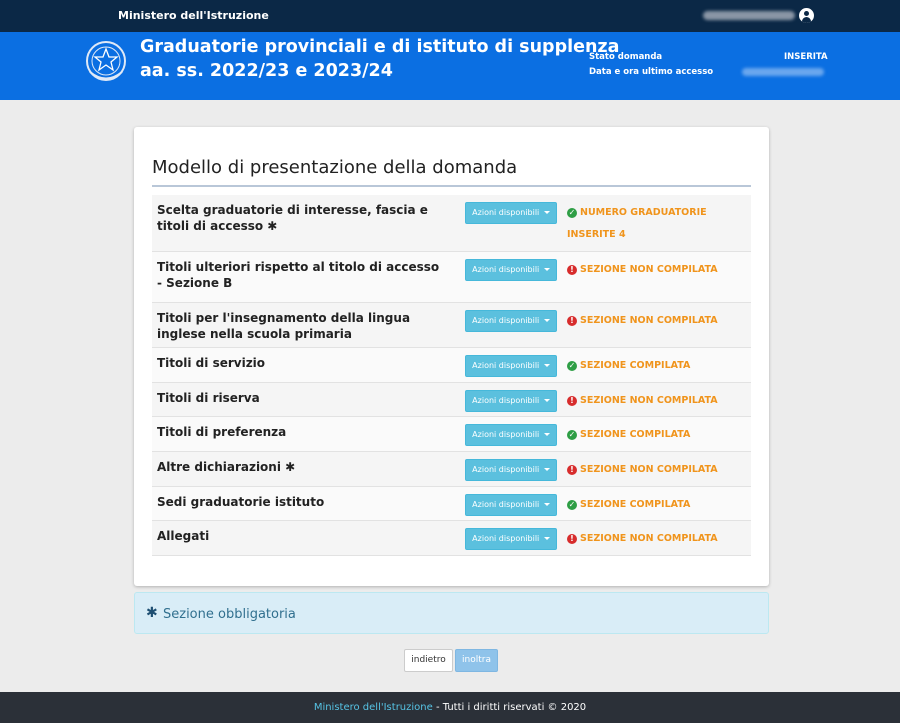  I want to click on page-title: Modello di presentazione della domanda, so click(335, 167).